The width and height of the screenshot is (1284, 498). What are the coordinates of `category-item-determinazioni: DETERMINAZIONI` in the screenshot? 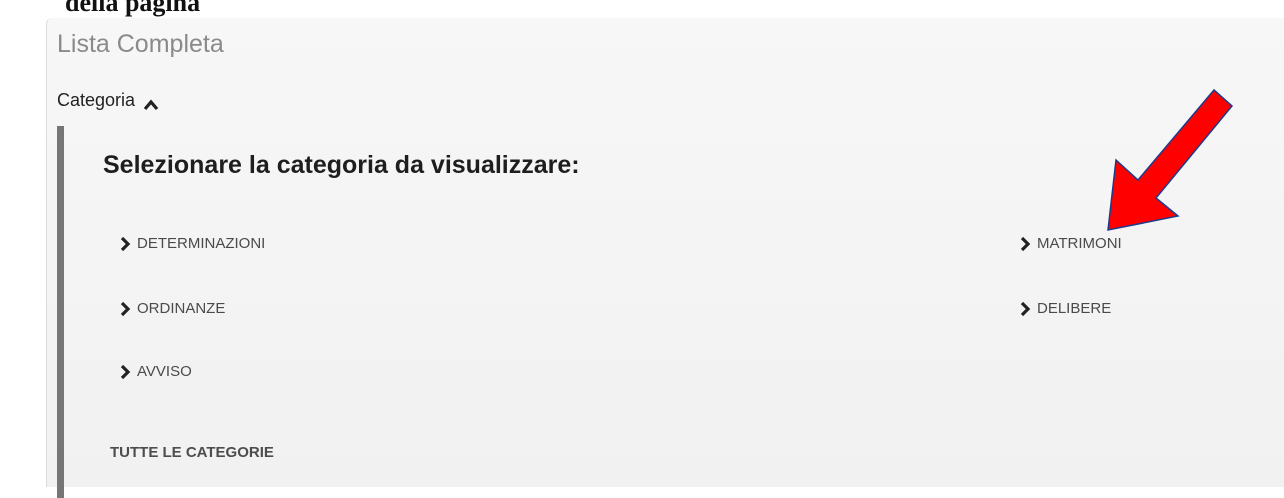 It's located at (192, 243).